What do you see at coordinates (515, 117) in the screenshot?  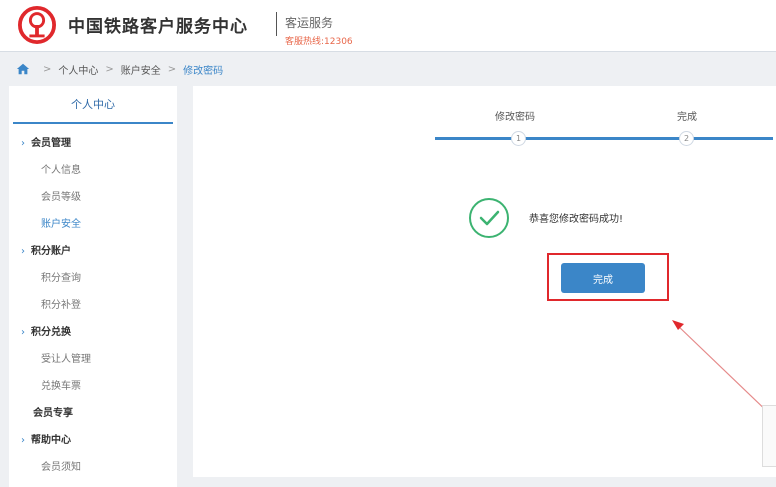 I see `step-label-change-password: 修改密码` at bounding box center [515, 117].